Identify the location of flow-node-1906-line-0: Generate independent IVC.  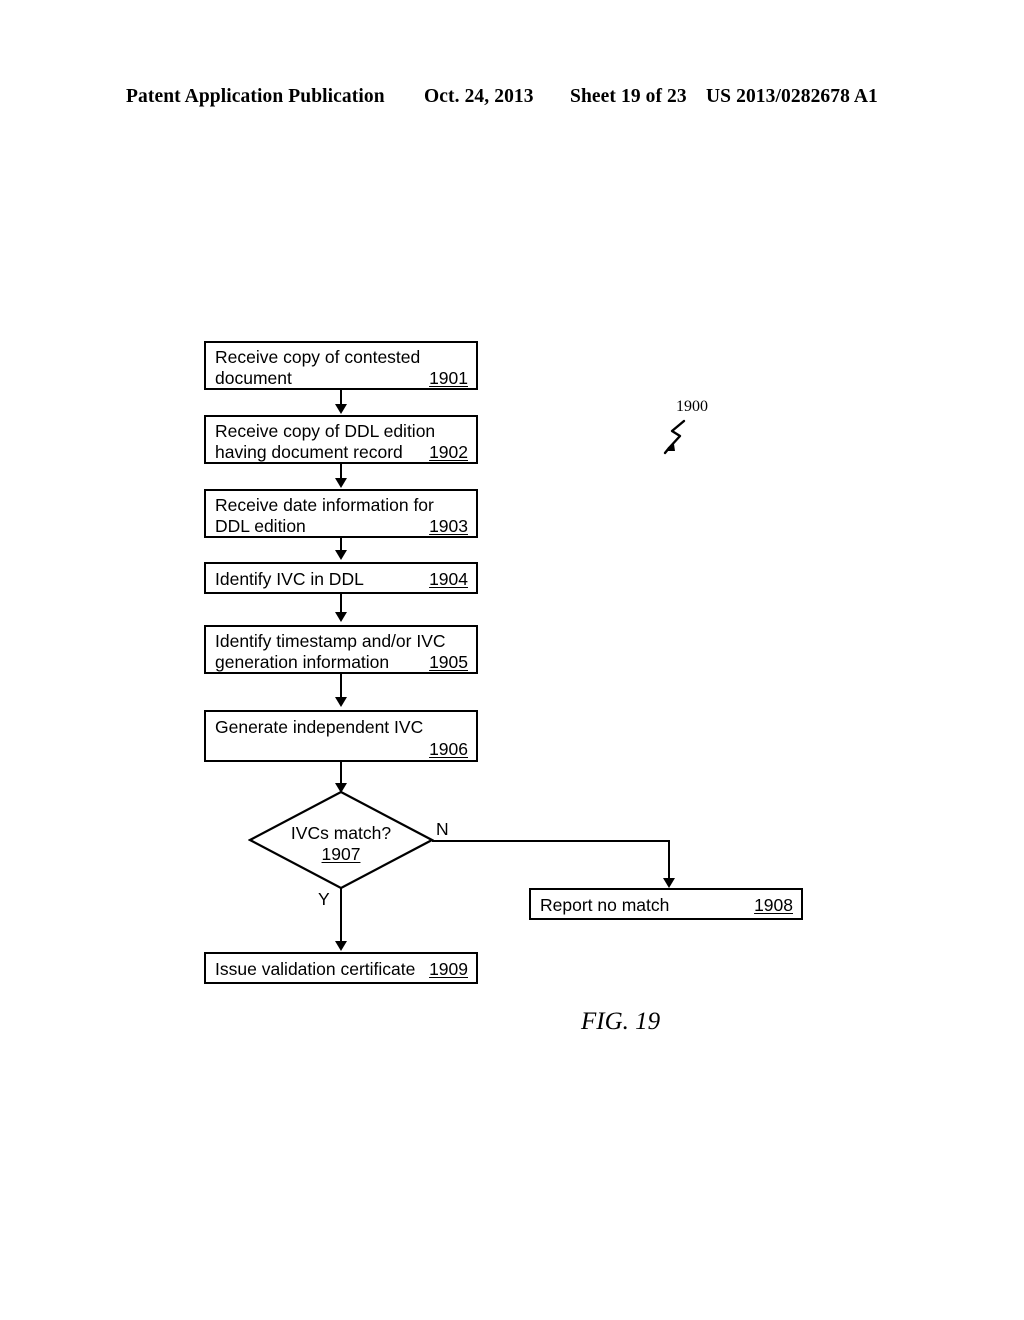
(319, 727).